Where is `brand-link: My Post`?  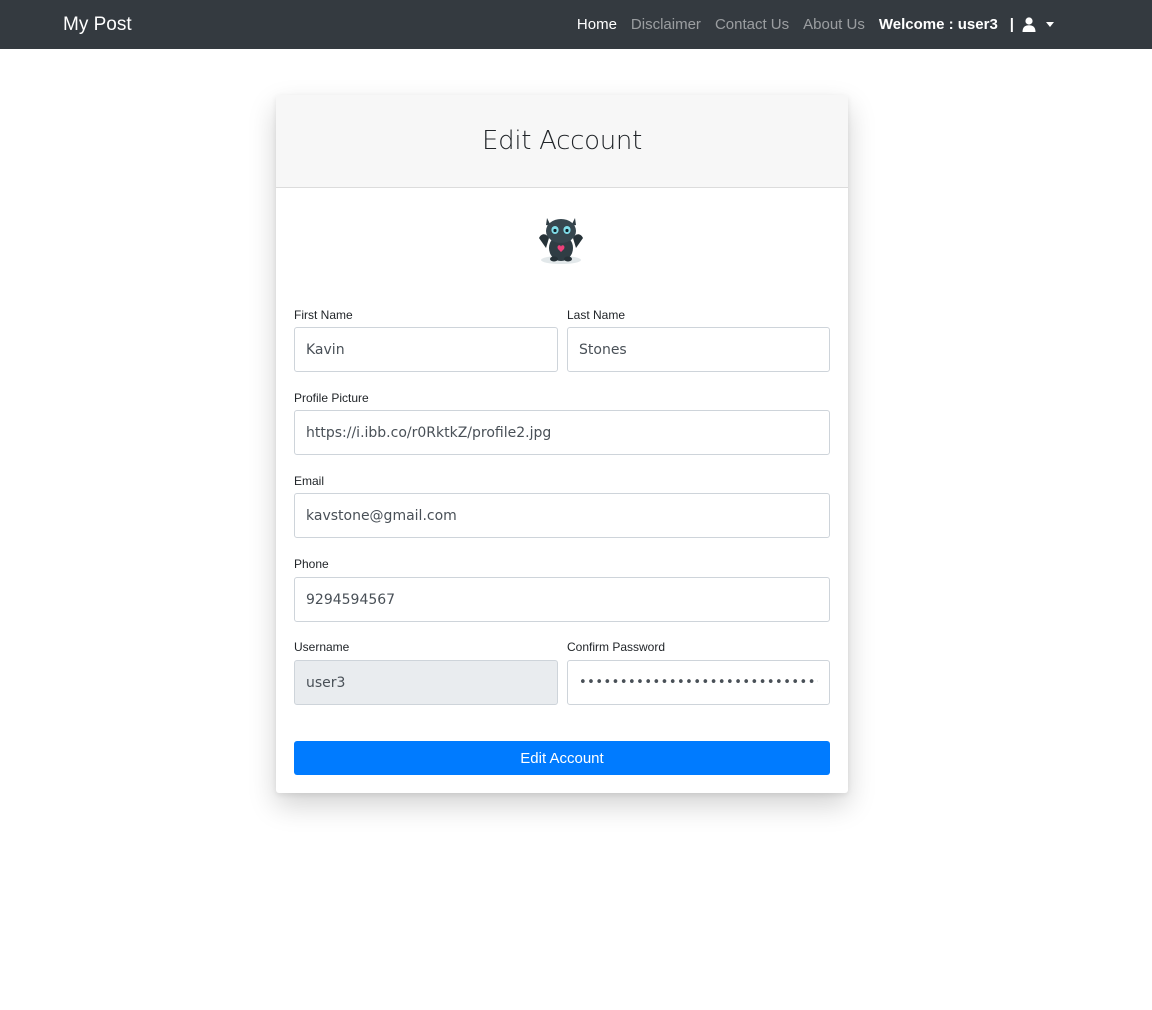 brand-link: My Post is located at coordinates (97, 25).